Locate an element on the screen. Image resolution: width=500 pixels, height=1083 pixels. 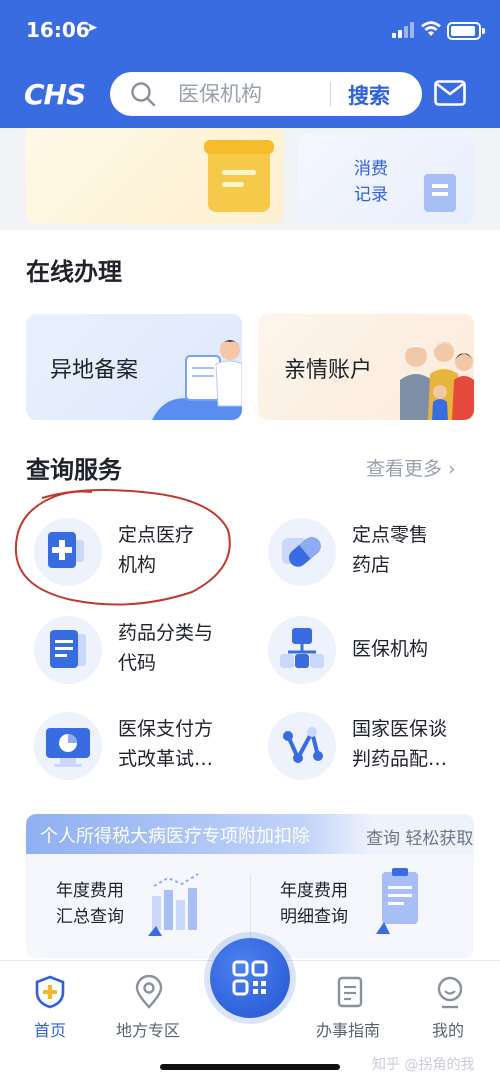
receipt-icon is located at coordinates (440, 193).